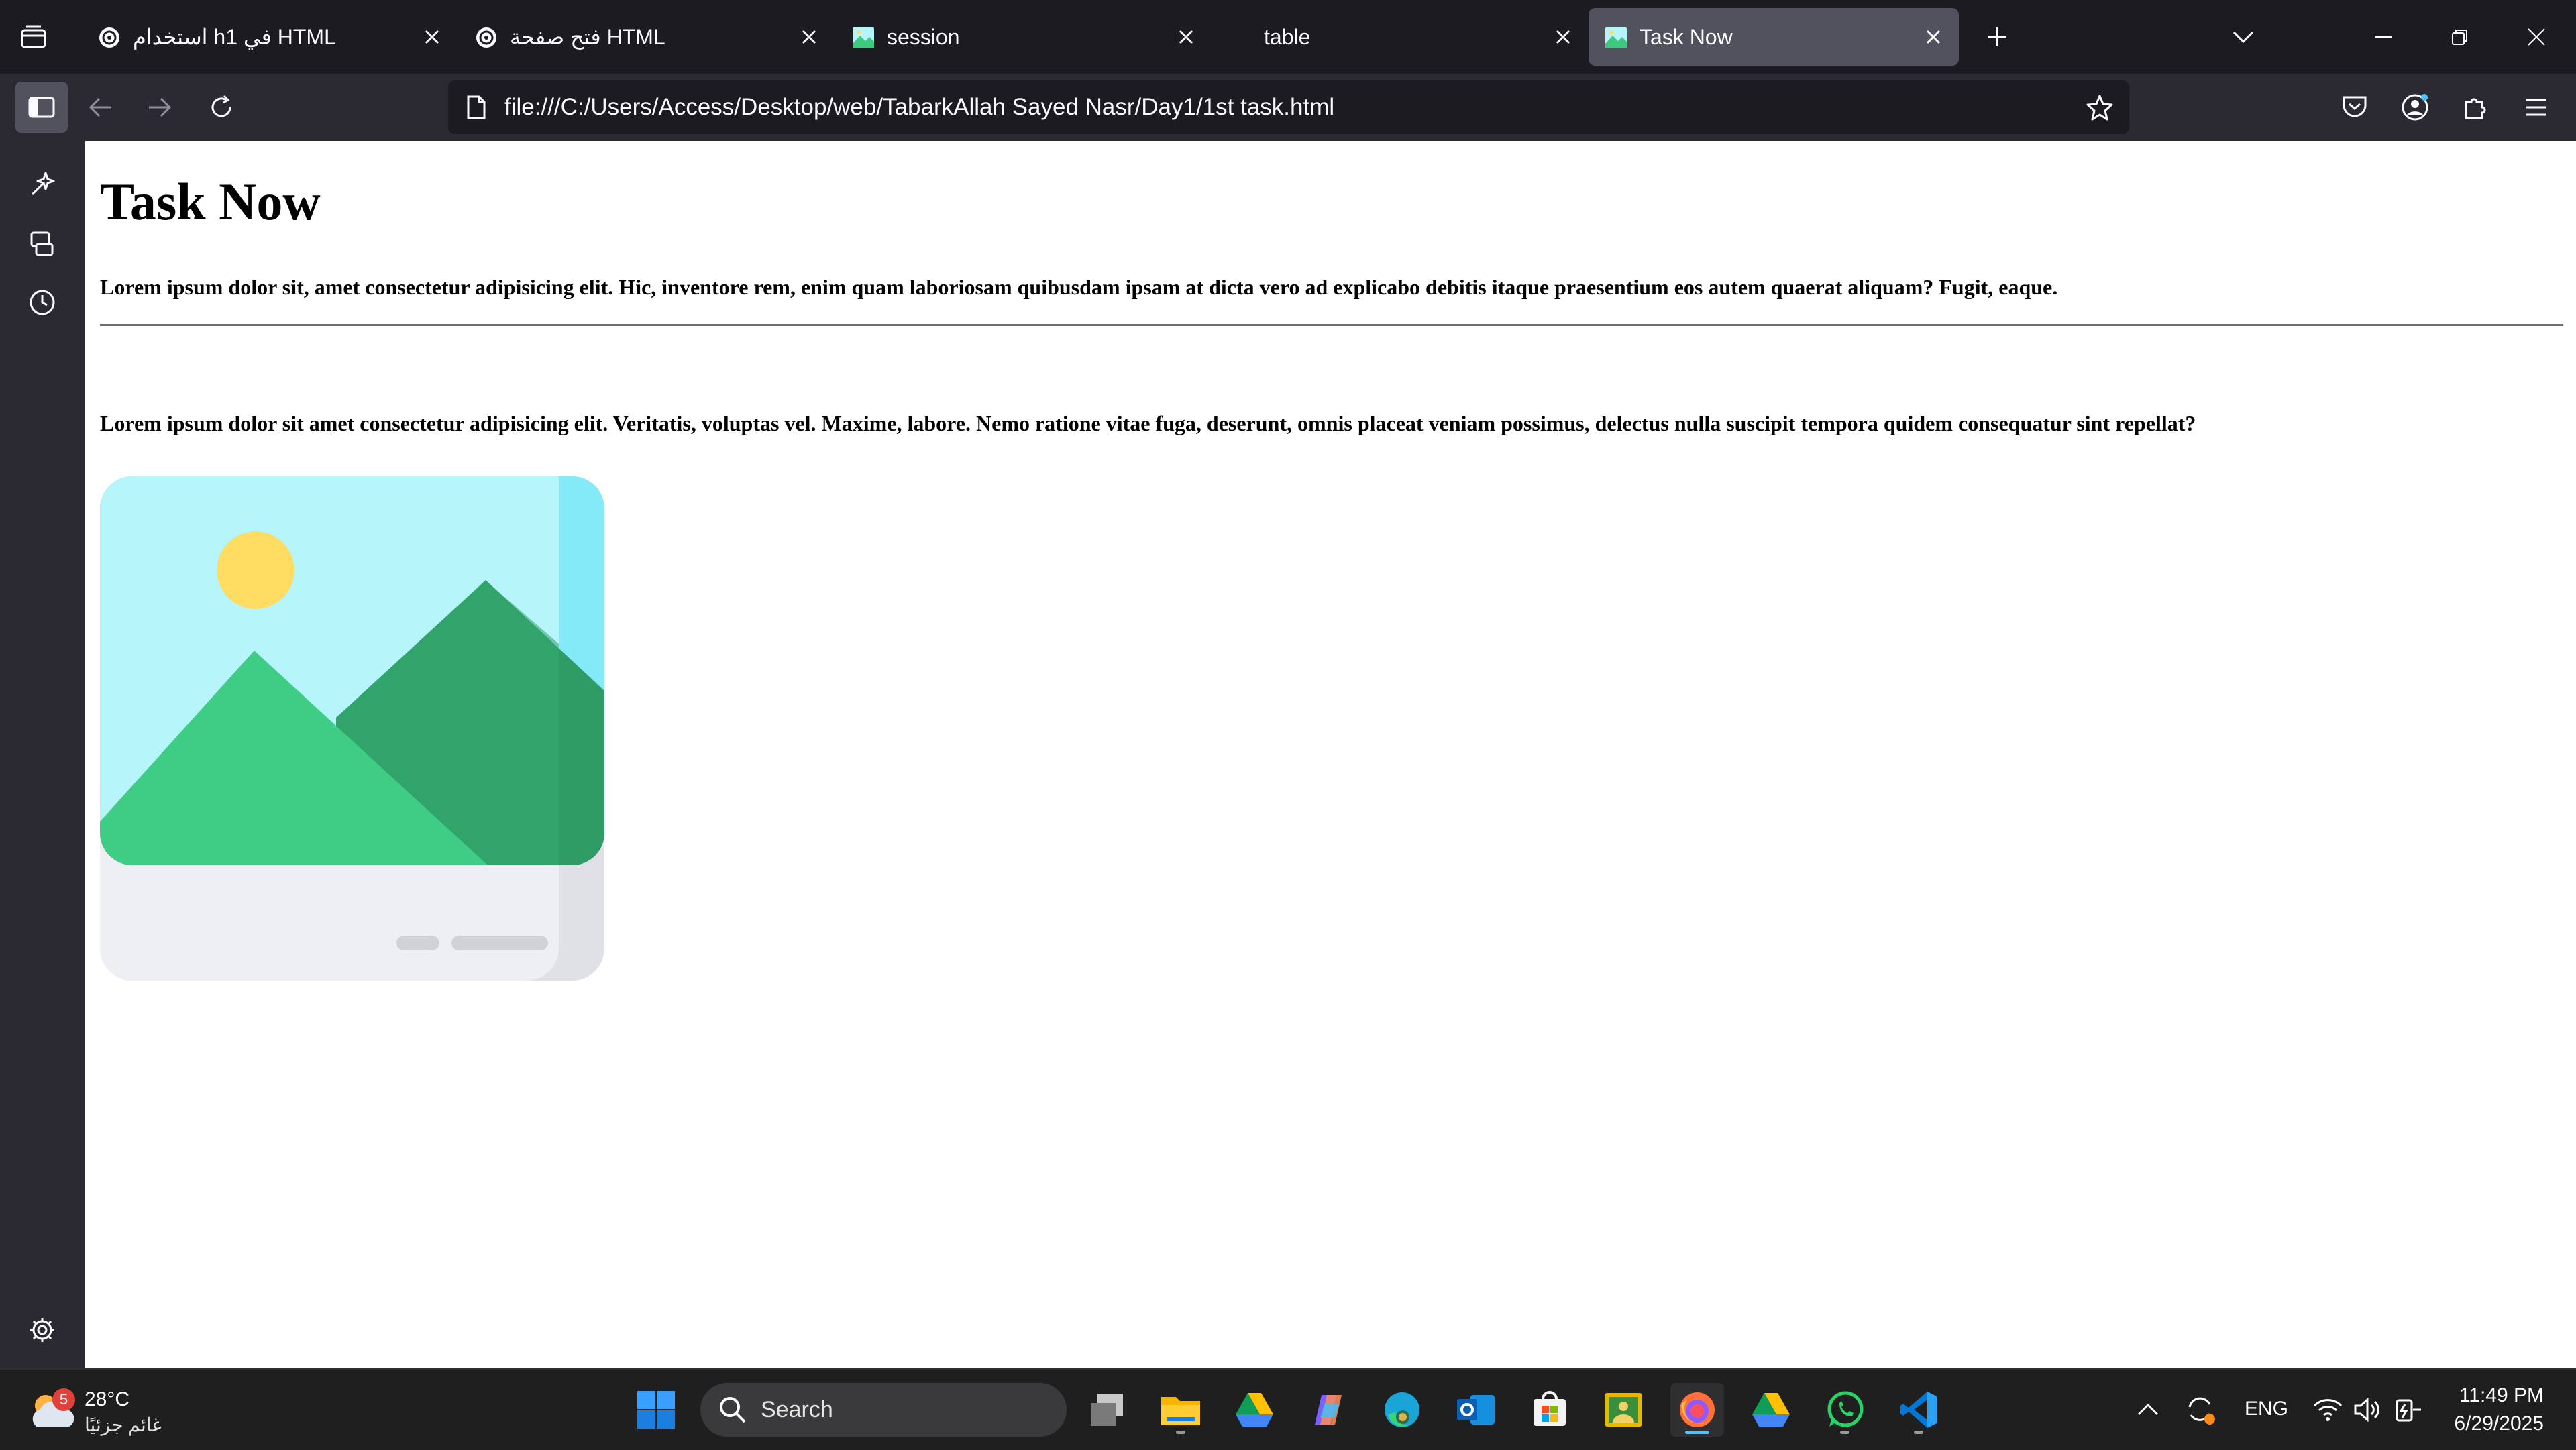 The width and height of the screenshot is (2576, 1450). I want to click on tab-task-now: Task Now, so click(1774, 37).